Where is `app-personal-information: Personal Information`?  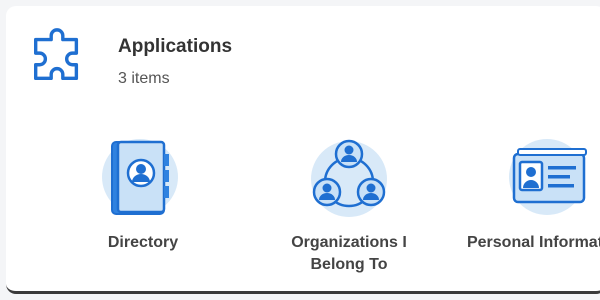 app-personal-information: Personal Information is located at coordinates (531, 194).